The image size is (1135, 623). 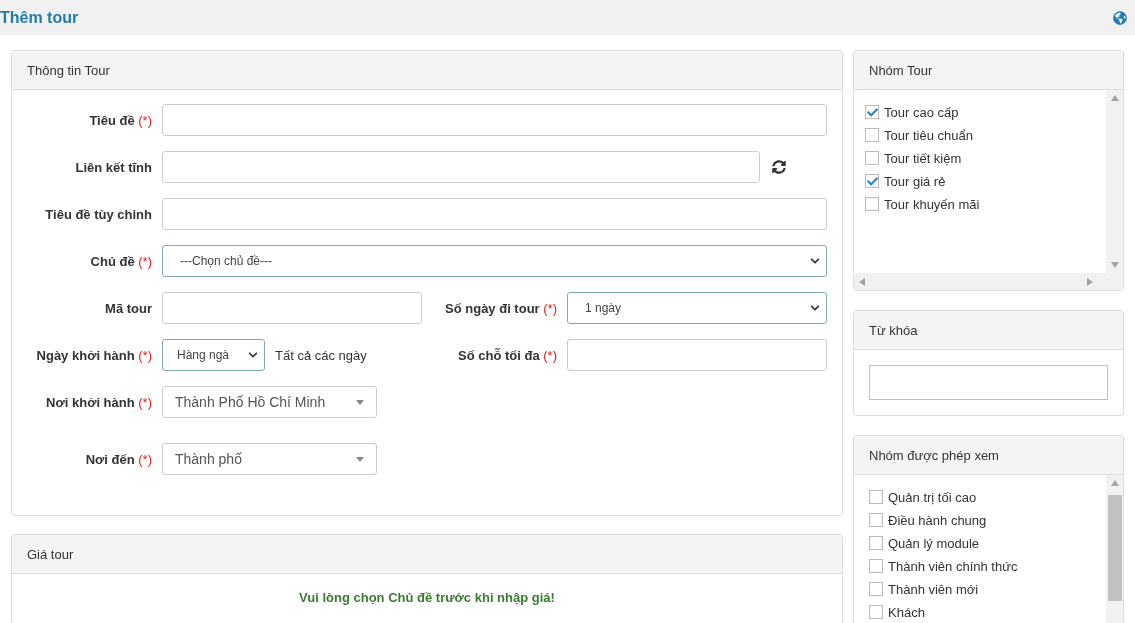 What do you see at coordinates (988, 382) in the screenshot?
I see `keyword-input` at bounding box center [988, 382].